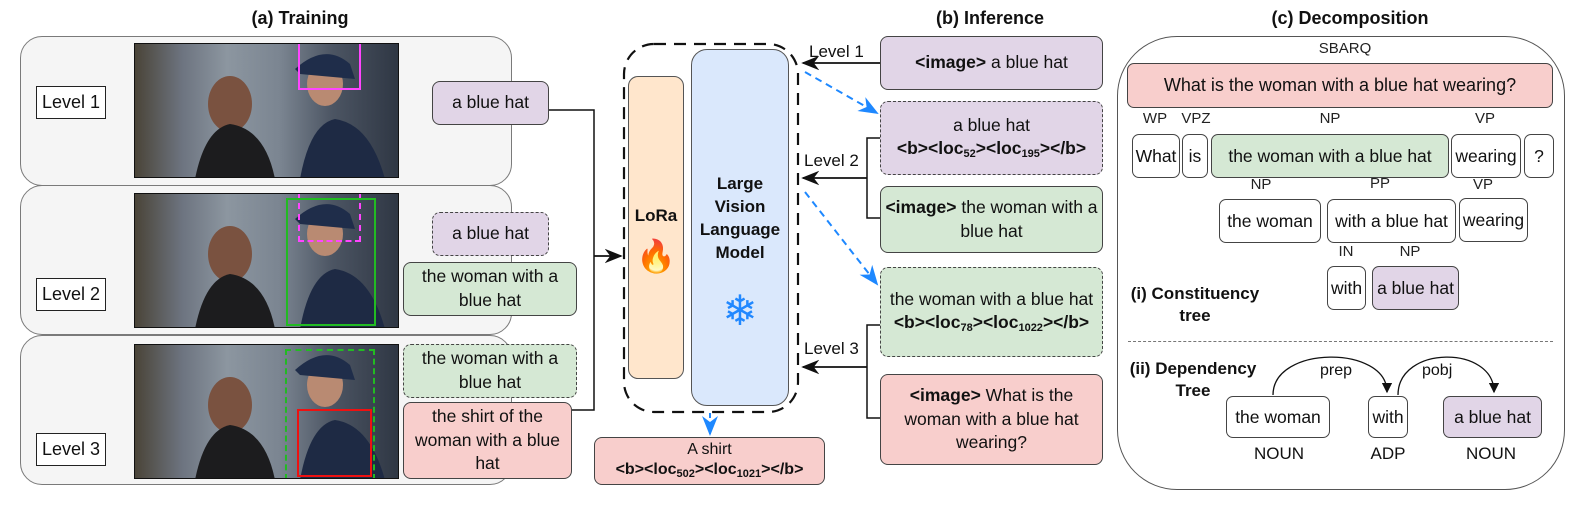 This screenshot has height=505, width=1578. What do you see at coordinates (334, 443) in the screenshot?
I see `bbox-shirt` at bounding box center [334, 443].